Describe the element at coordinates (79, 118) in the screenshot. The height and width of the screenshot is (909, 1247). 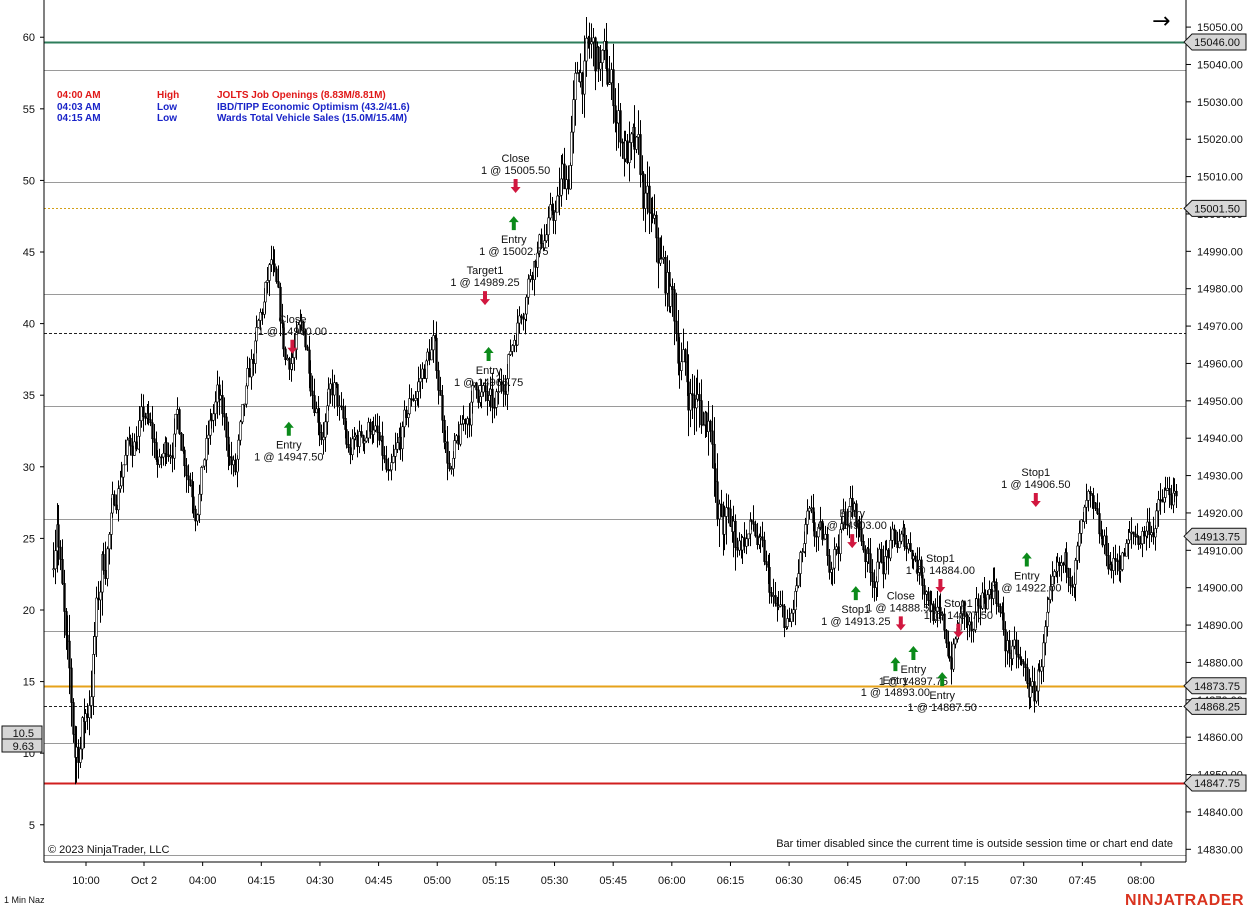
I see `event-time: 04:15 AM` at that location.